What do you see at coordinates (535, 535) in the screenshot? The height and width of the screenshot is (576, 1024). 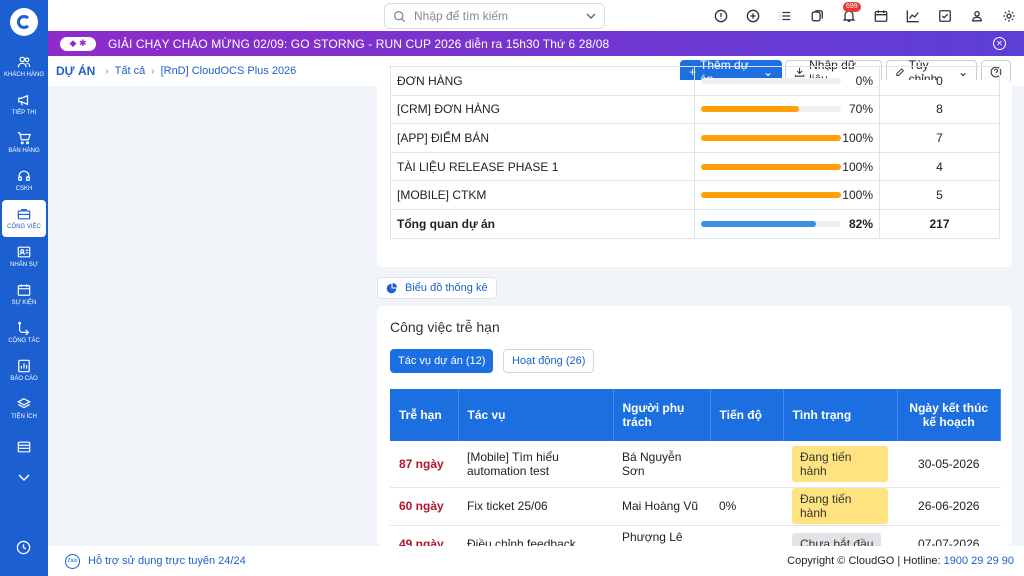 I see `task-name: Điều chỉnh feedback` at bounding box center [535, 535].